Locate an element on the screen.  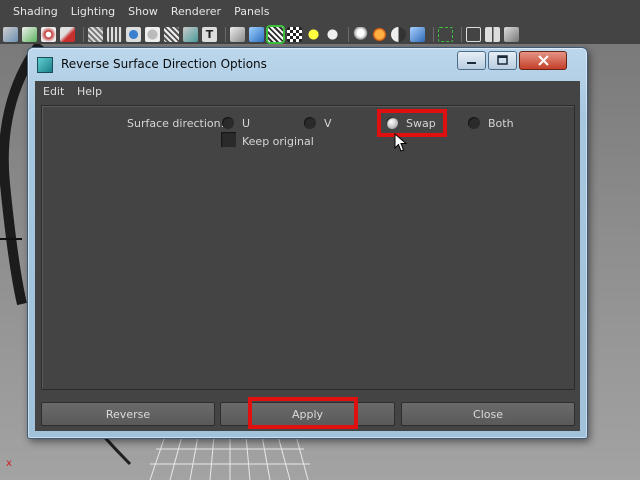
menu-show: Show is located at coordinates (143, 12).